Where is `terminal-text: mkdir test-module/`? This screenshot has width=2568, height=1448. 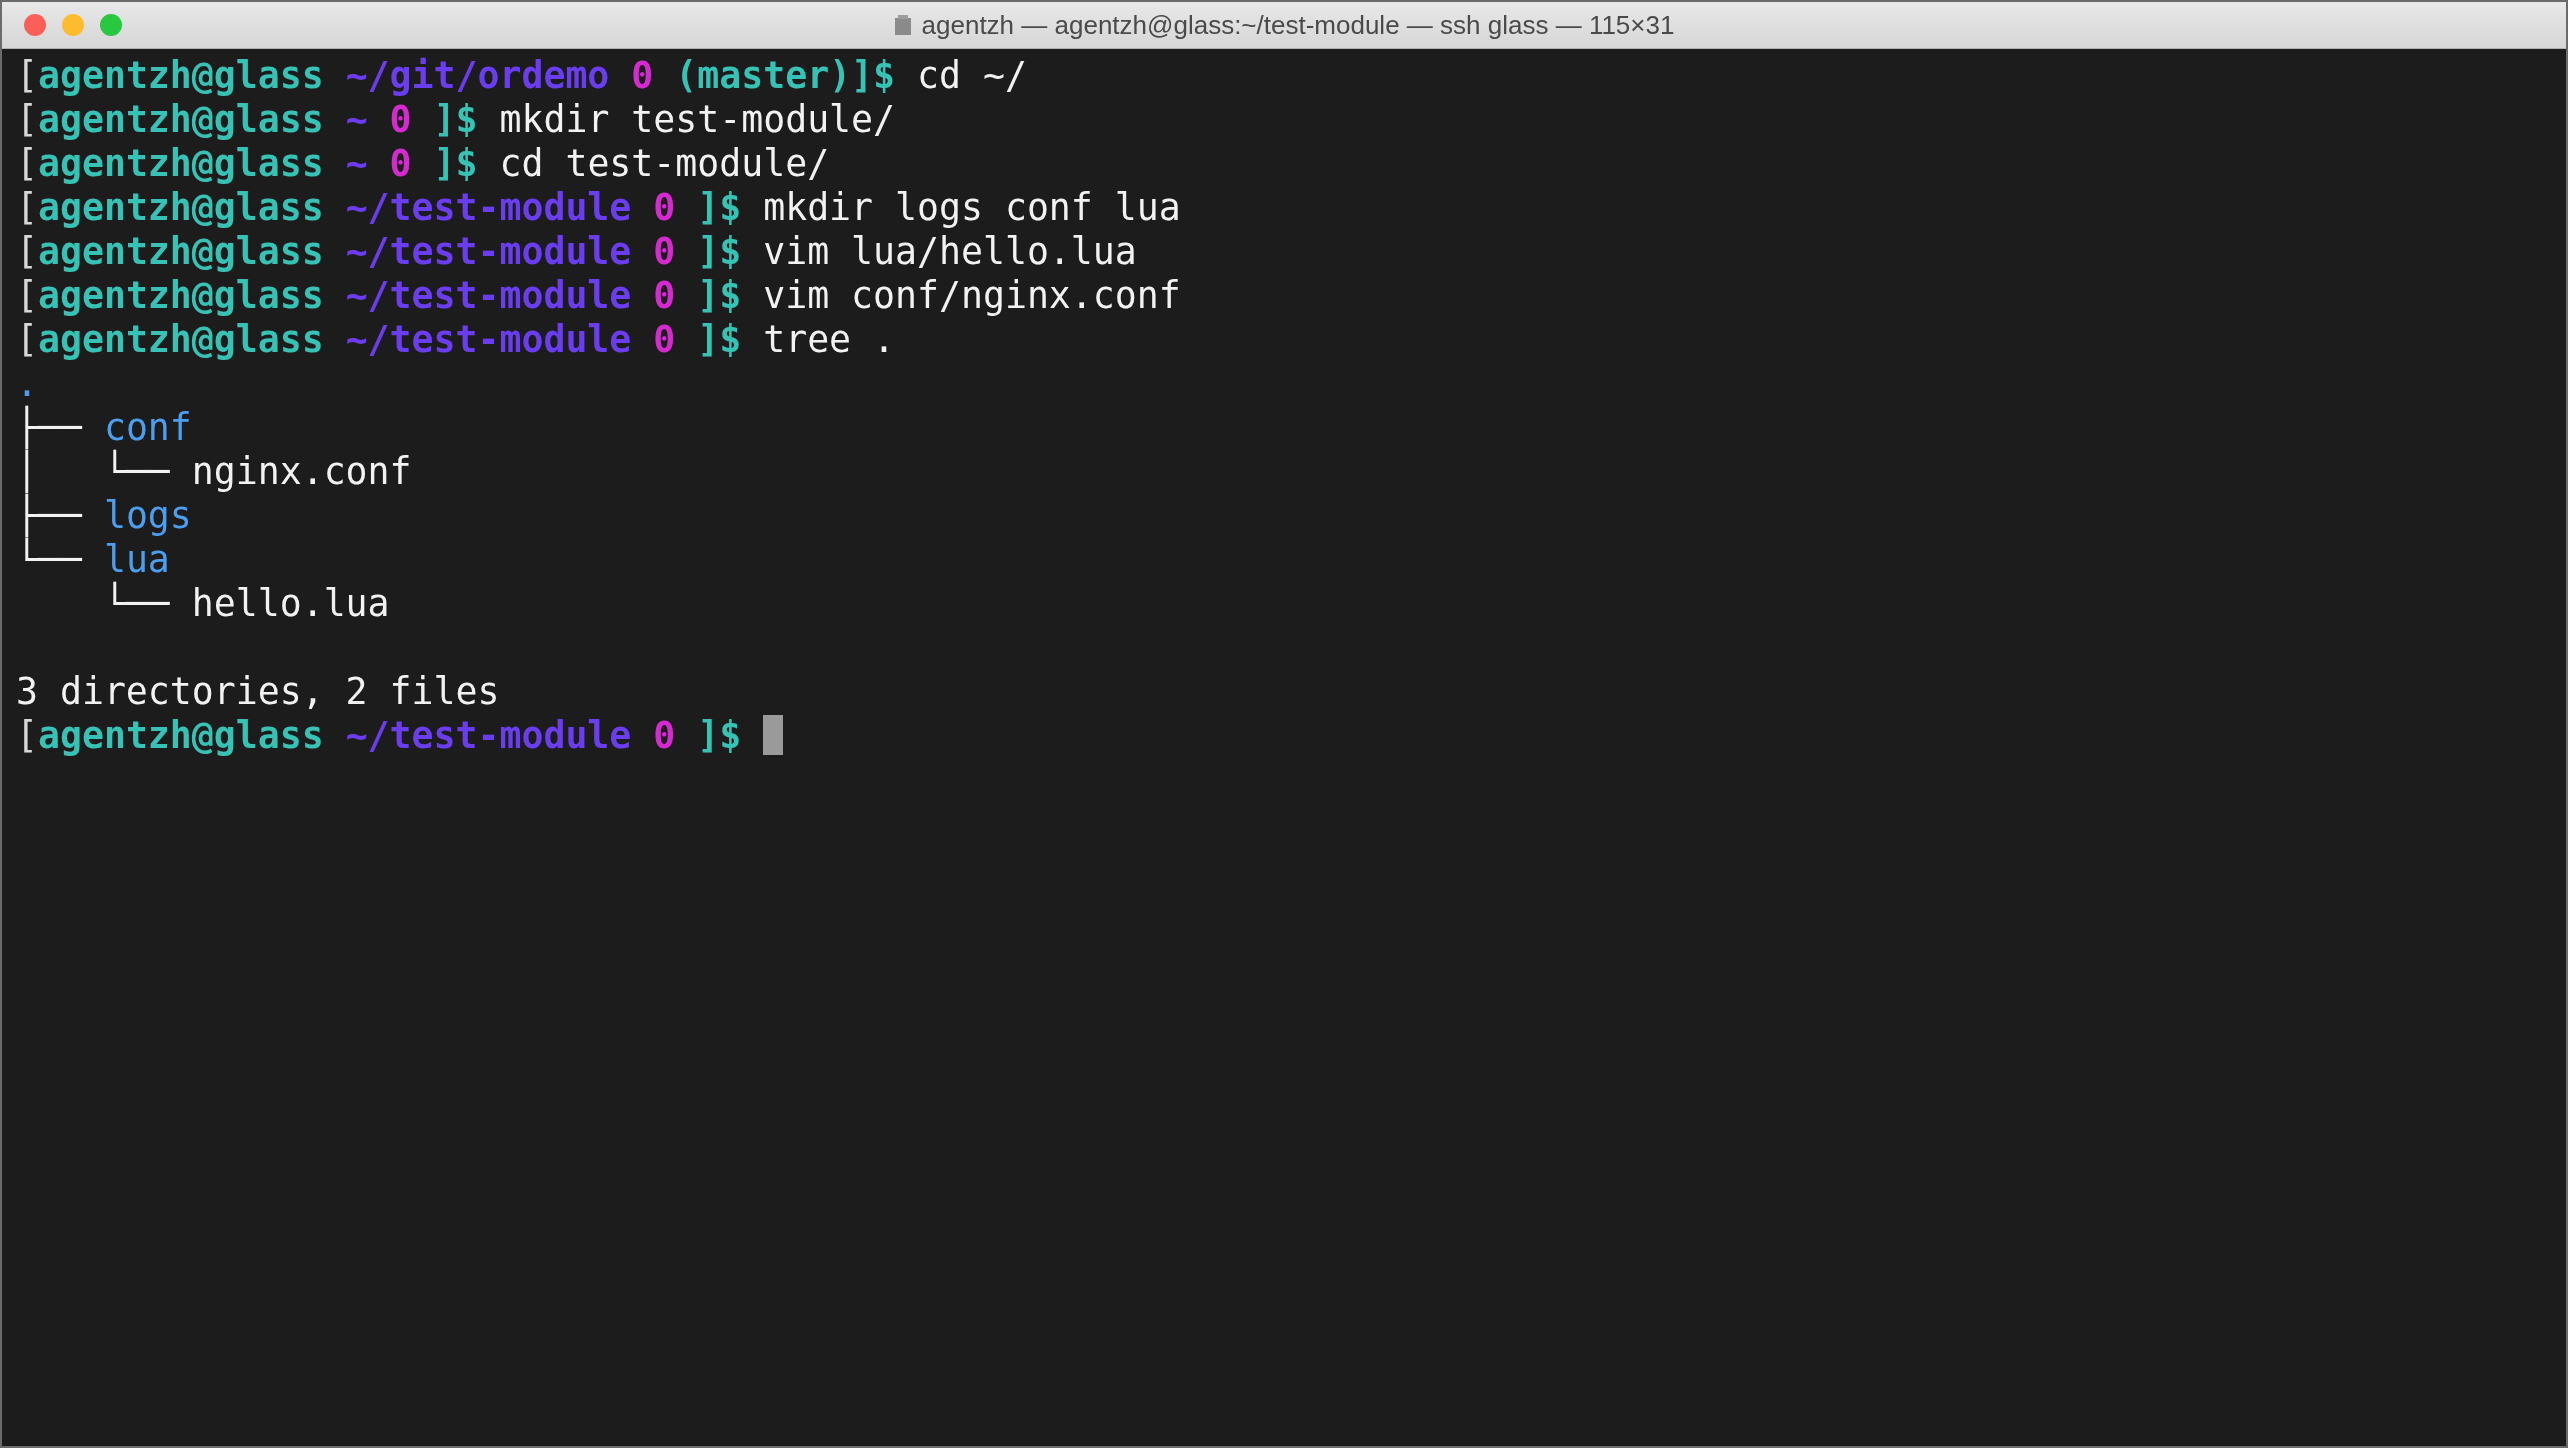
terminal-text: mkdir test-module/ is located at coordinates (697, 119).